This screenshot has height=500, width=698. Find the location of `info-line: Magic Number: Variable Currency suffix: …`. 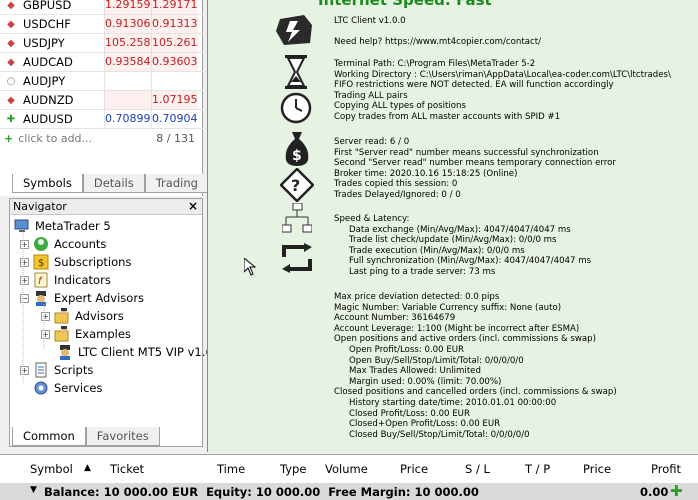

info-line: Magic Number: Variable Currency suffix: … is located at coordinates (448, 307).